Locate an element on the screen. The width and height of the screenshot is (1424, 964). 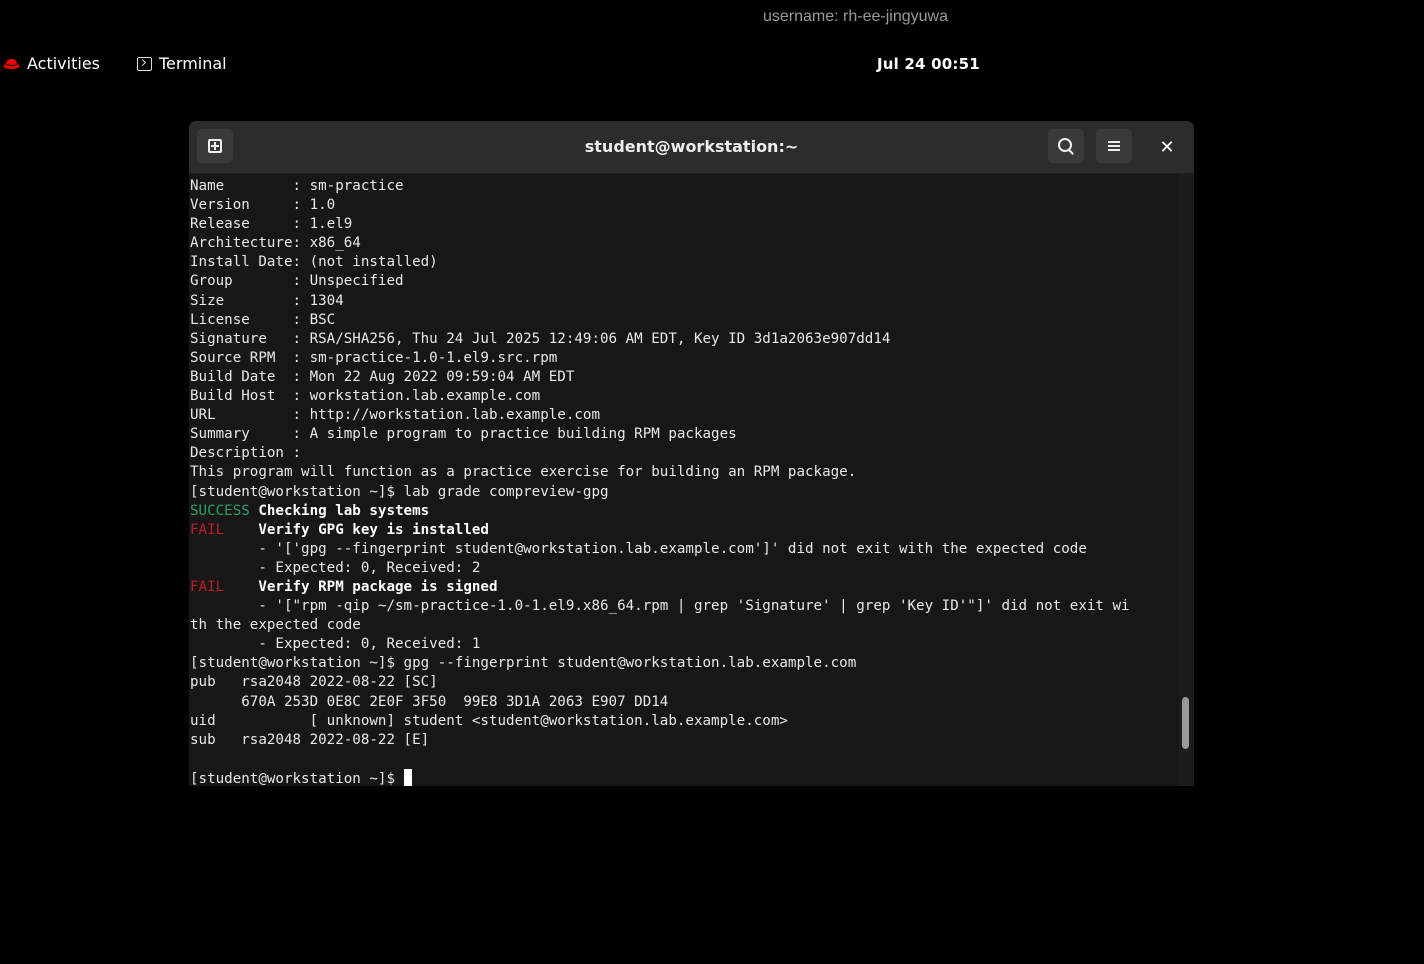
activities-label: Activities is located at coordinates (63, 63).